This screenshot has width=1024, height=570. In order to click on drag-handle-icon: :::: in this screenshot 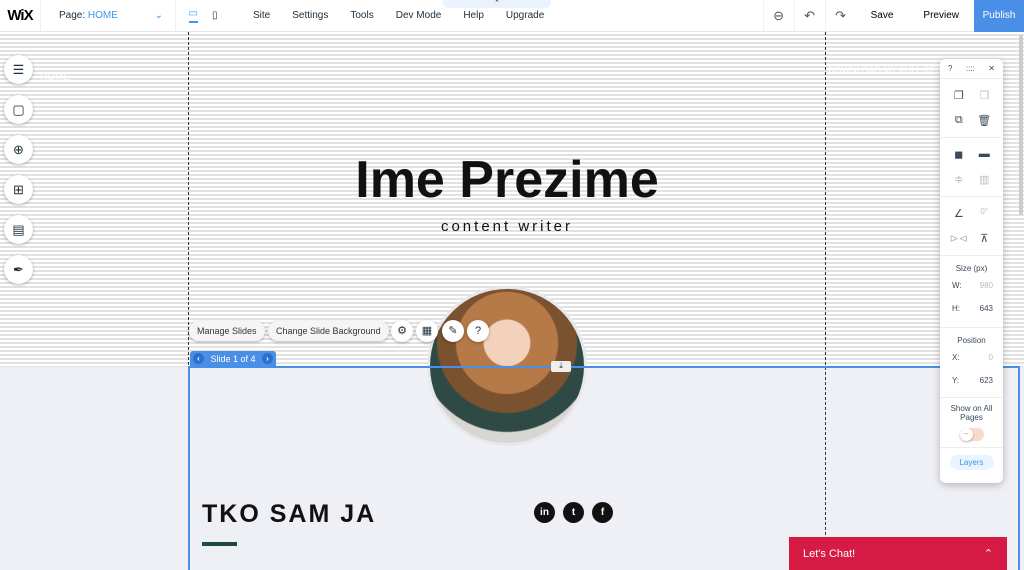, I will do `click(970, 68)`.